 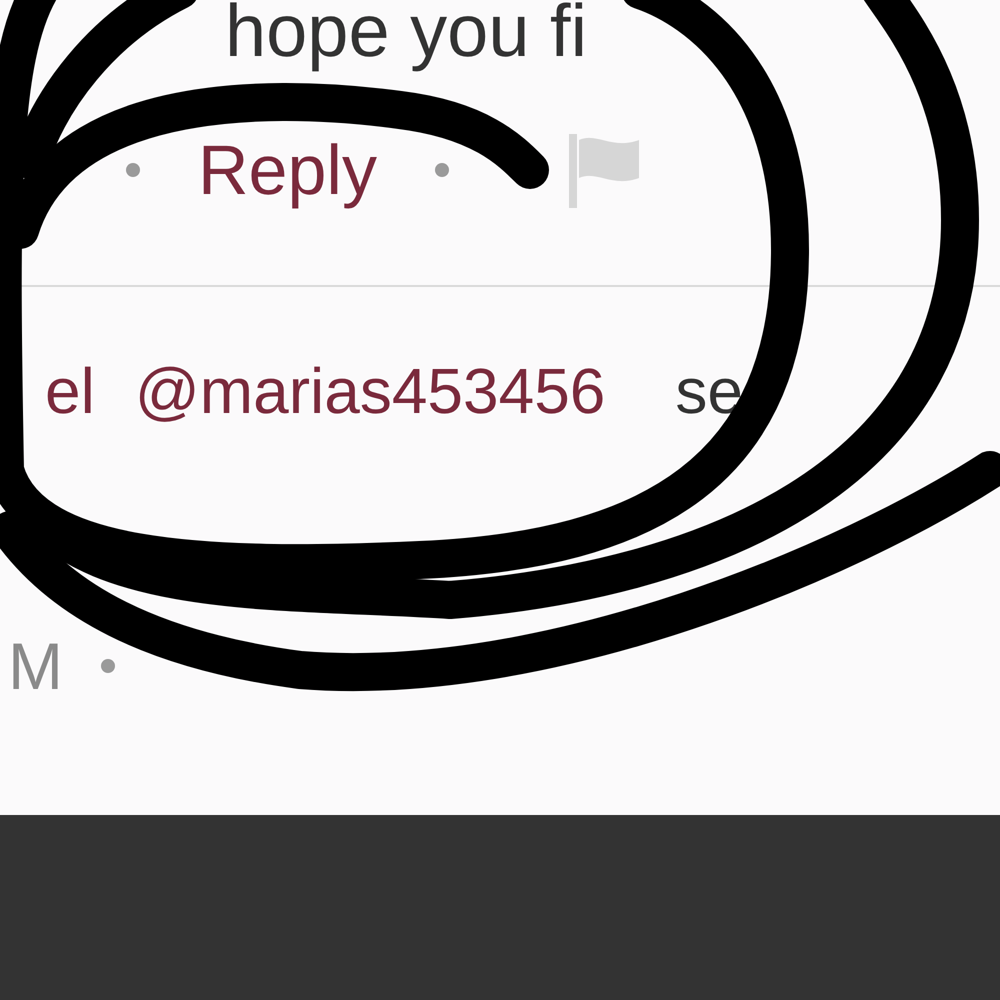 I want to click on reply-text: se, so click(x=709, y=391).